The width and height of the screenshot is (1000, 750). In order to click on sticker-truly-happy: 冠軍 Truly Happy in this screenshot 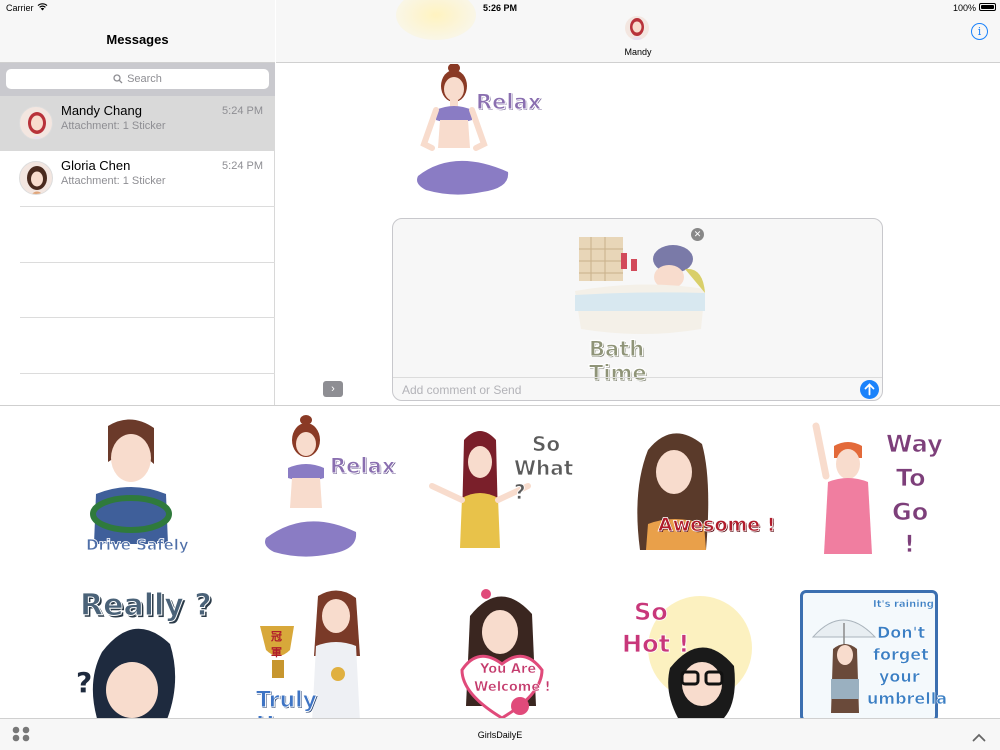, I will do `click(327, 652)`.